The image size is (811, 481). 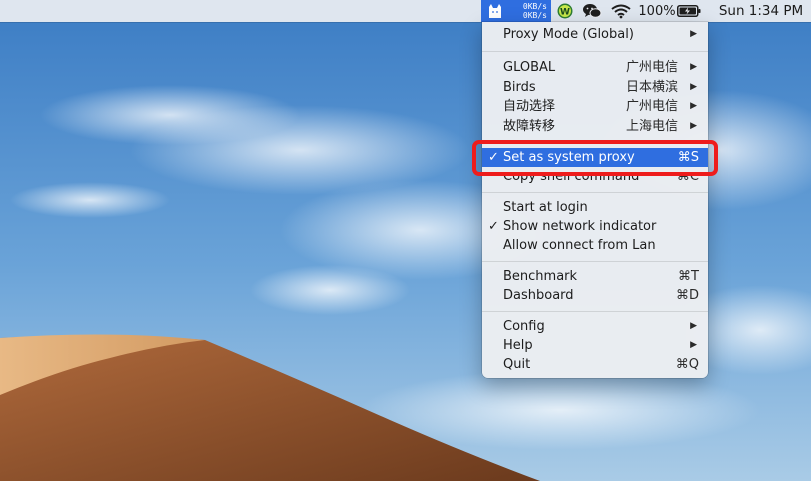 I want to click on keyboard-shortcut: ⌘D, so click(x=687, y=295).